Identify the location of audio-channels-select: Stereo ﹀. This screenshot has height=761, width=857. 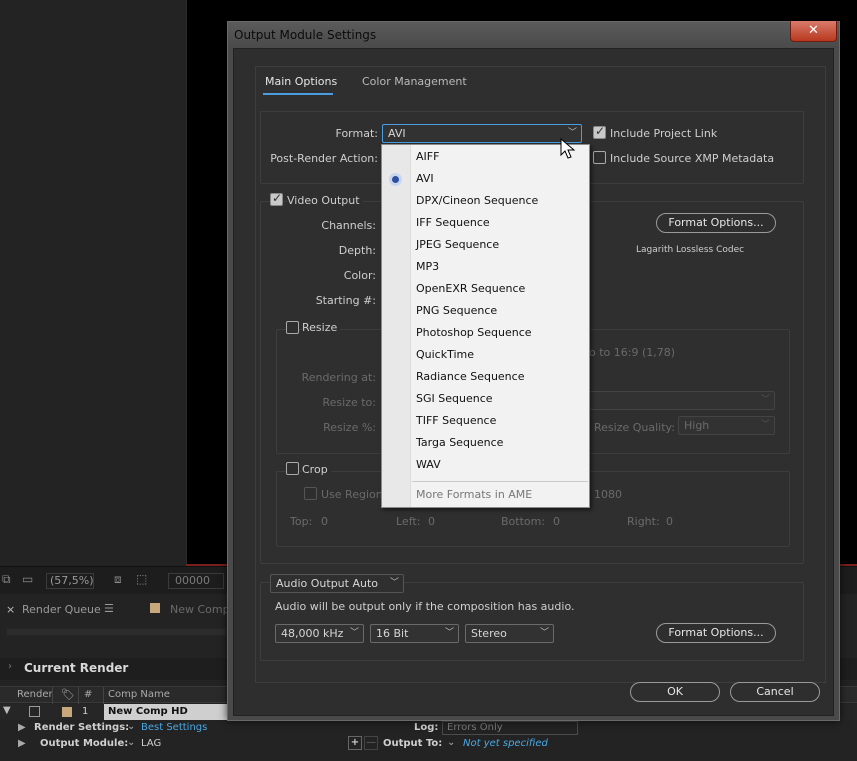
(509, 633).